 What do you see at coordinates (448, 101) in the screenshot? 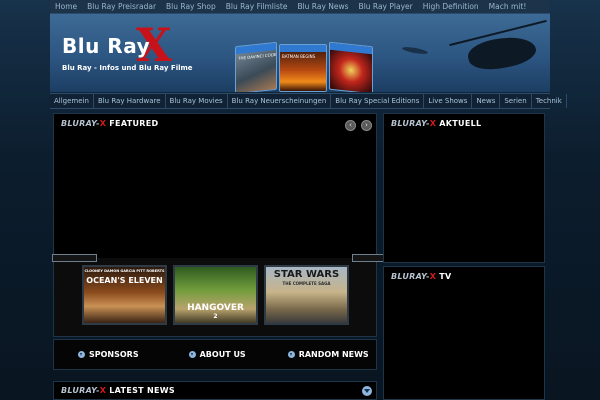
I see `nav-live-shows: Live Shows` at bounding box center [448, 101].